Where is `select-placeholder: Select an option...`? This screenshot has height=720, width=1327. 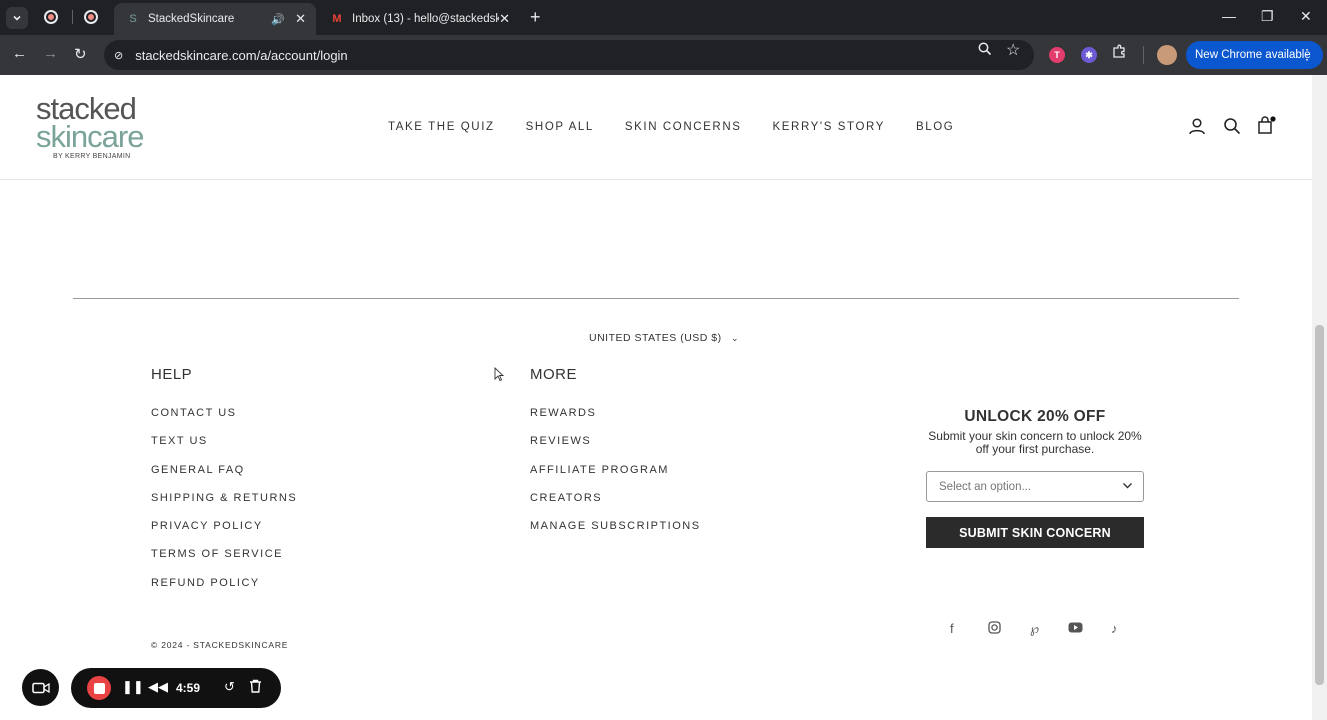 select-placeholder: Select an option... is located at coordinates (985, 486).